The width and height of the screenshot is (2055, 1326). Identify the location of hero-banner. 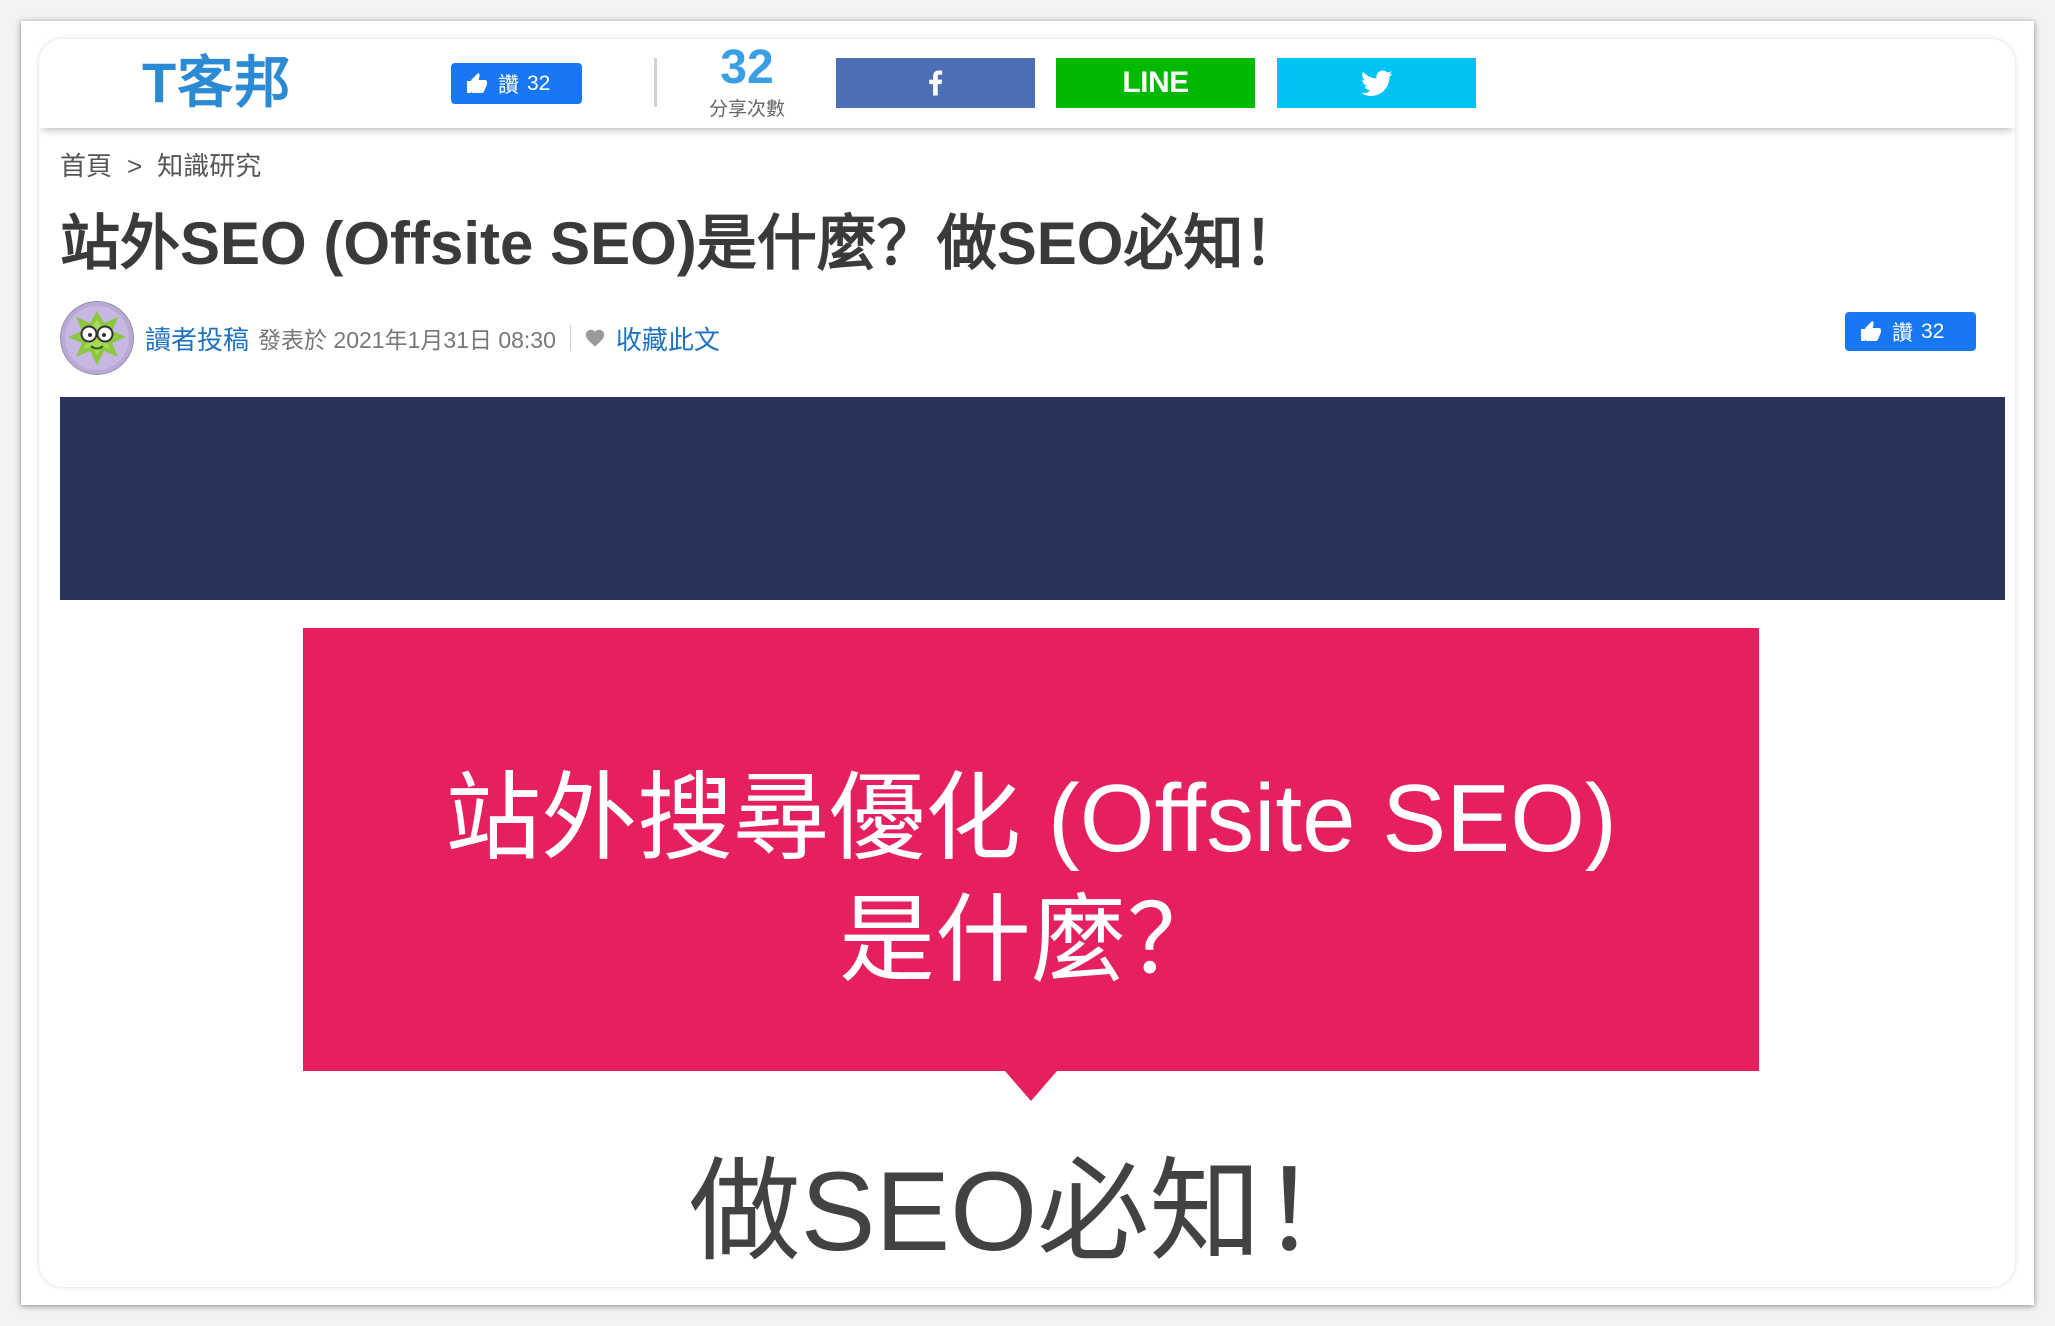
(1032, 498).